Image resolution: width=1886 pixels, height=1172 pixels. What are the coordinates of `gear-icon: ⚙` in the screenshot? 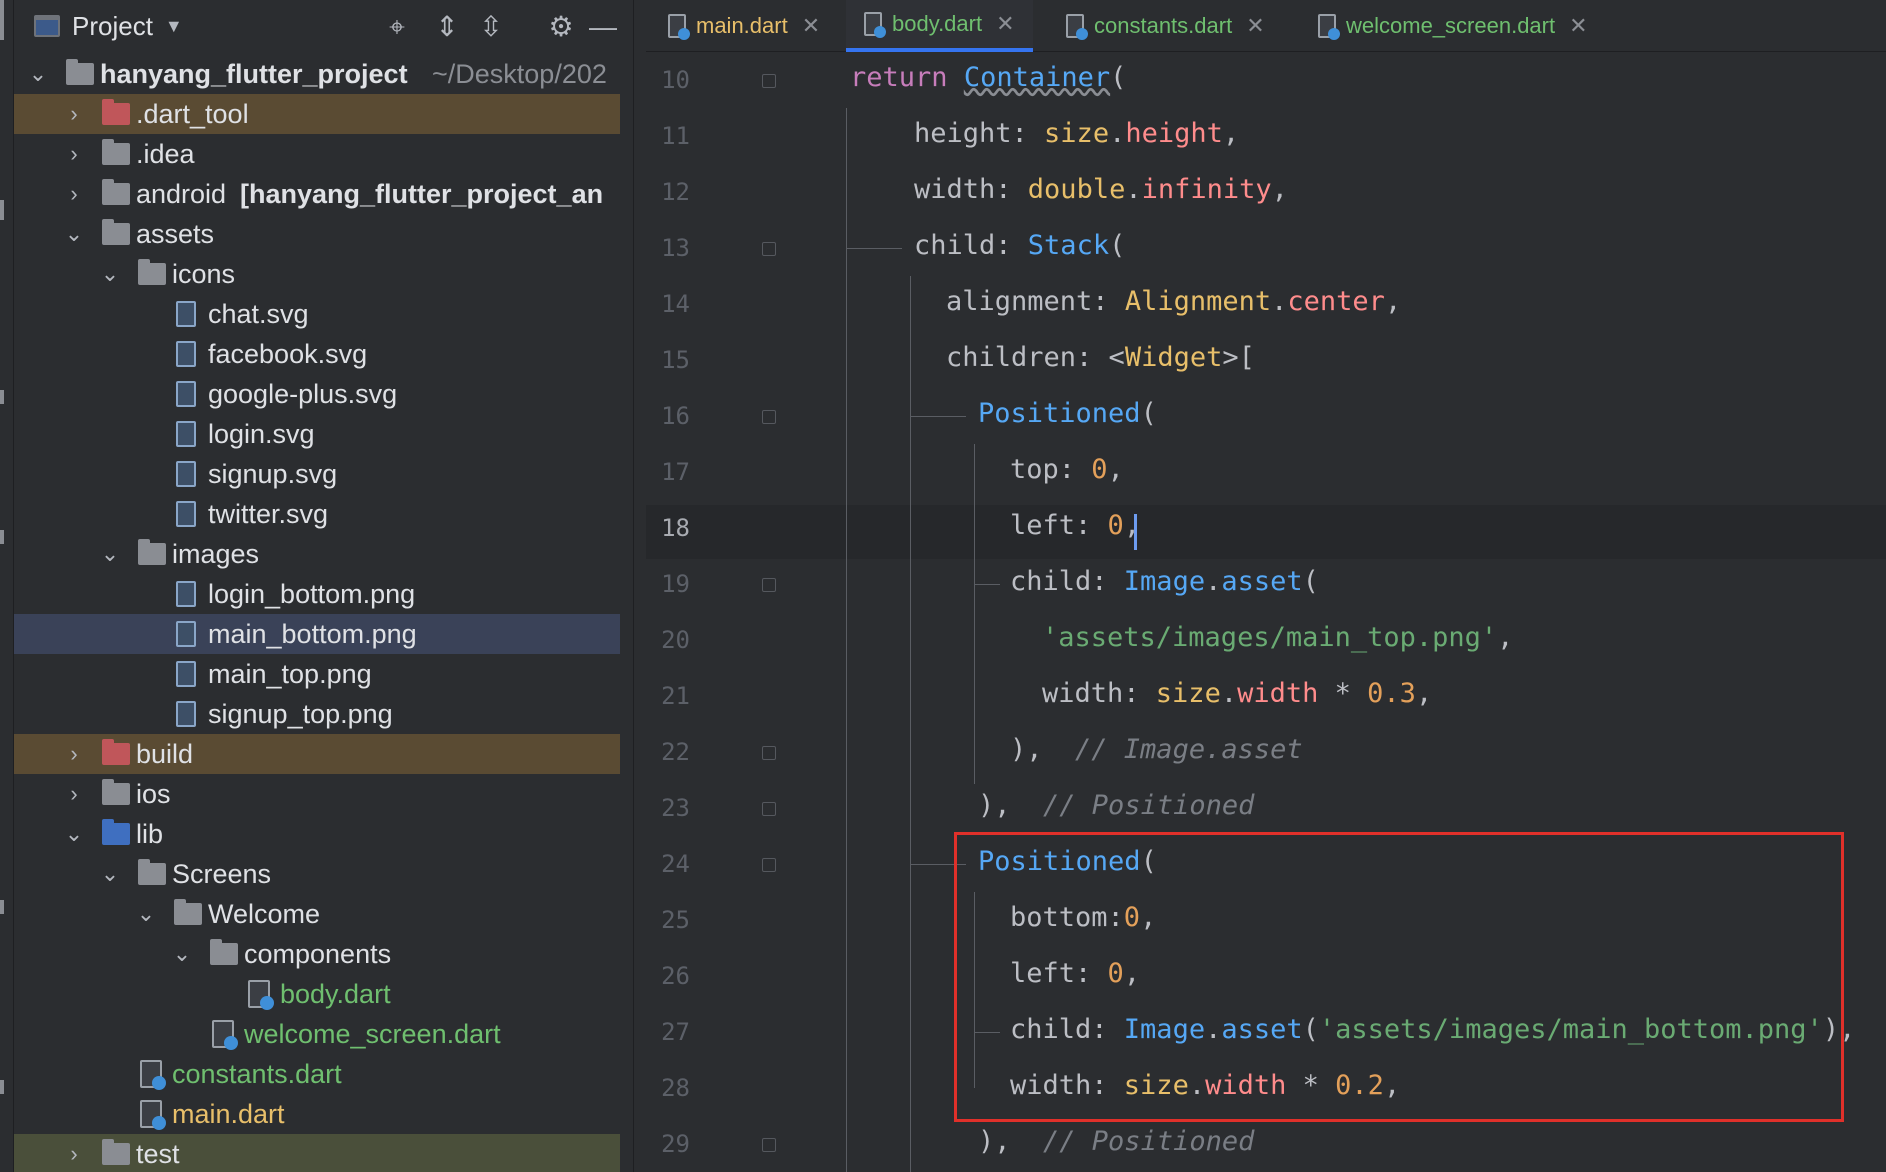 It's located at (561, 27).